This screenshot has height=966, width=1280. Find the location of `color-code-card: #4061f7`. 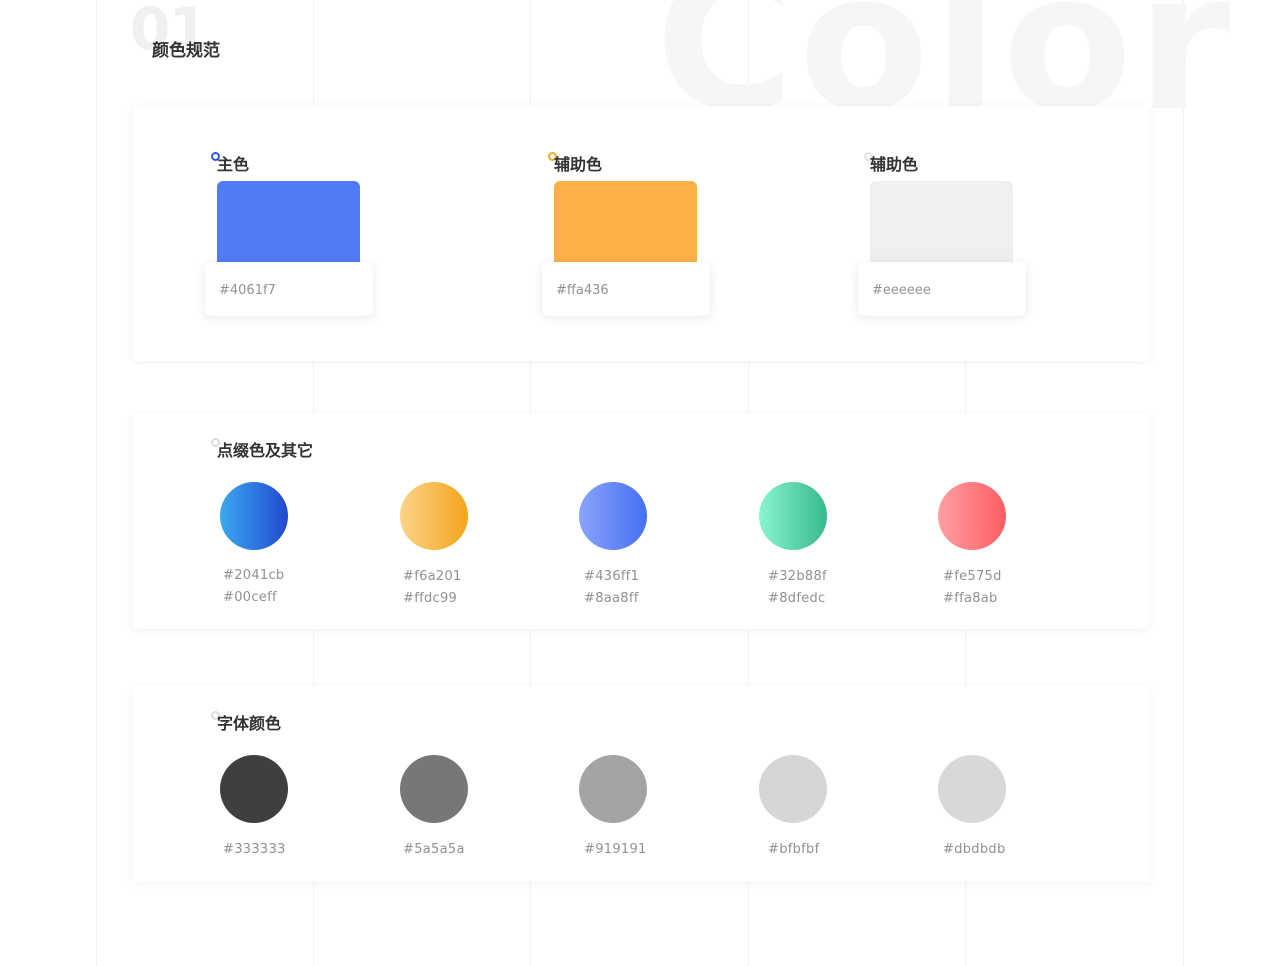

color-code-card: #4061f7 is located at coordinates (289, 289).